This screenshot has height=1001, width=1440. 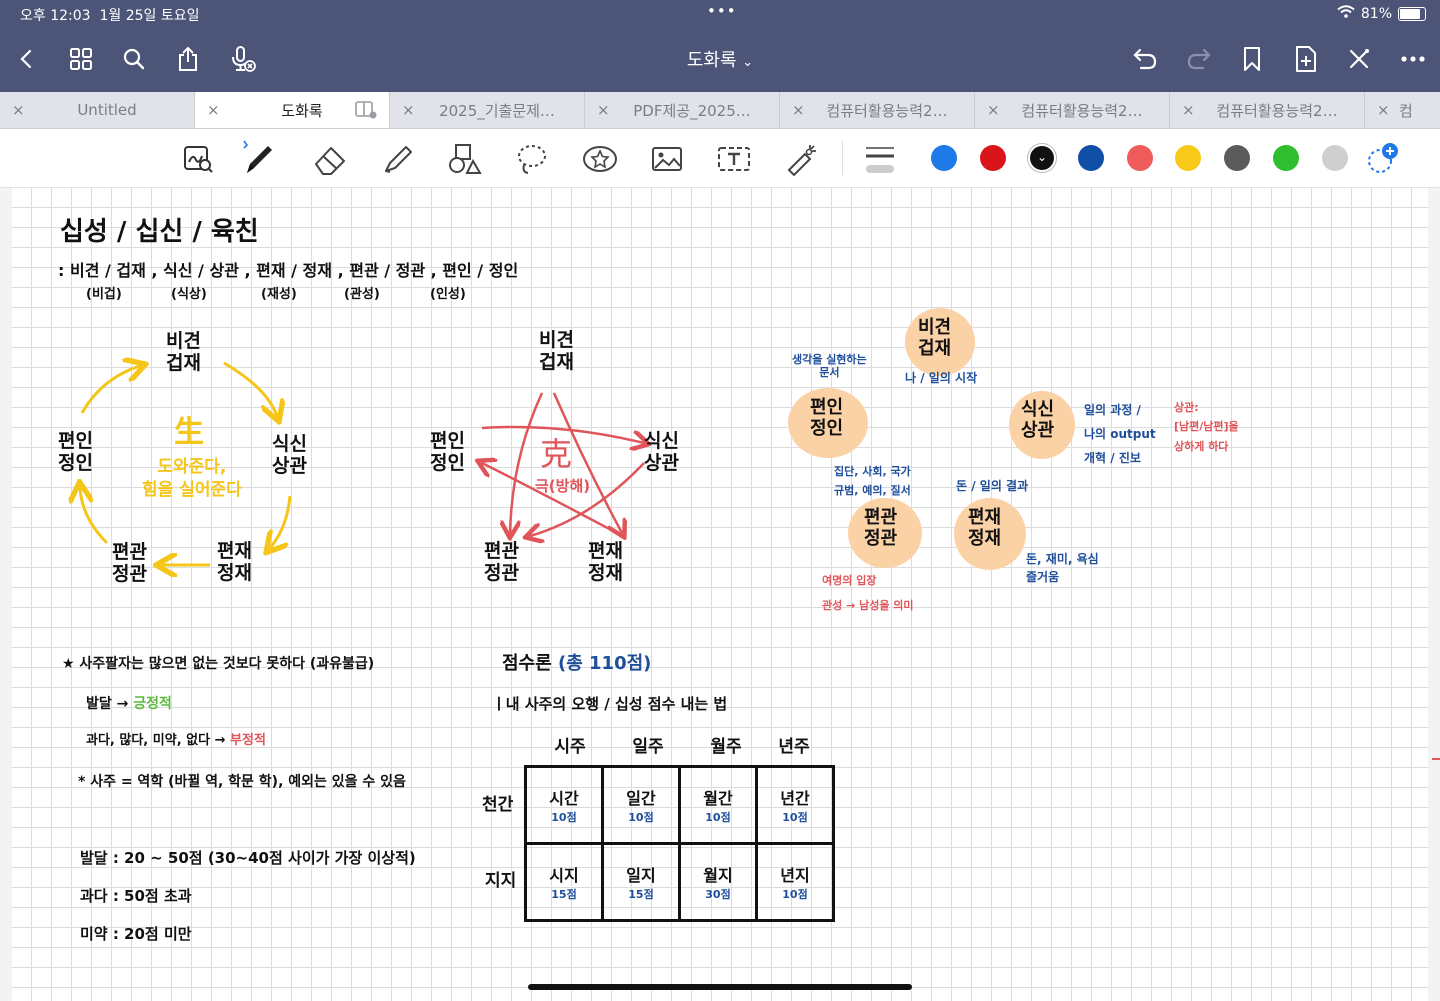 What do you see at coordinates (880, 159) in the screenshot?
I see `stroke-width-icon` at bounding box center [880, 159].